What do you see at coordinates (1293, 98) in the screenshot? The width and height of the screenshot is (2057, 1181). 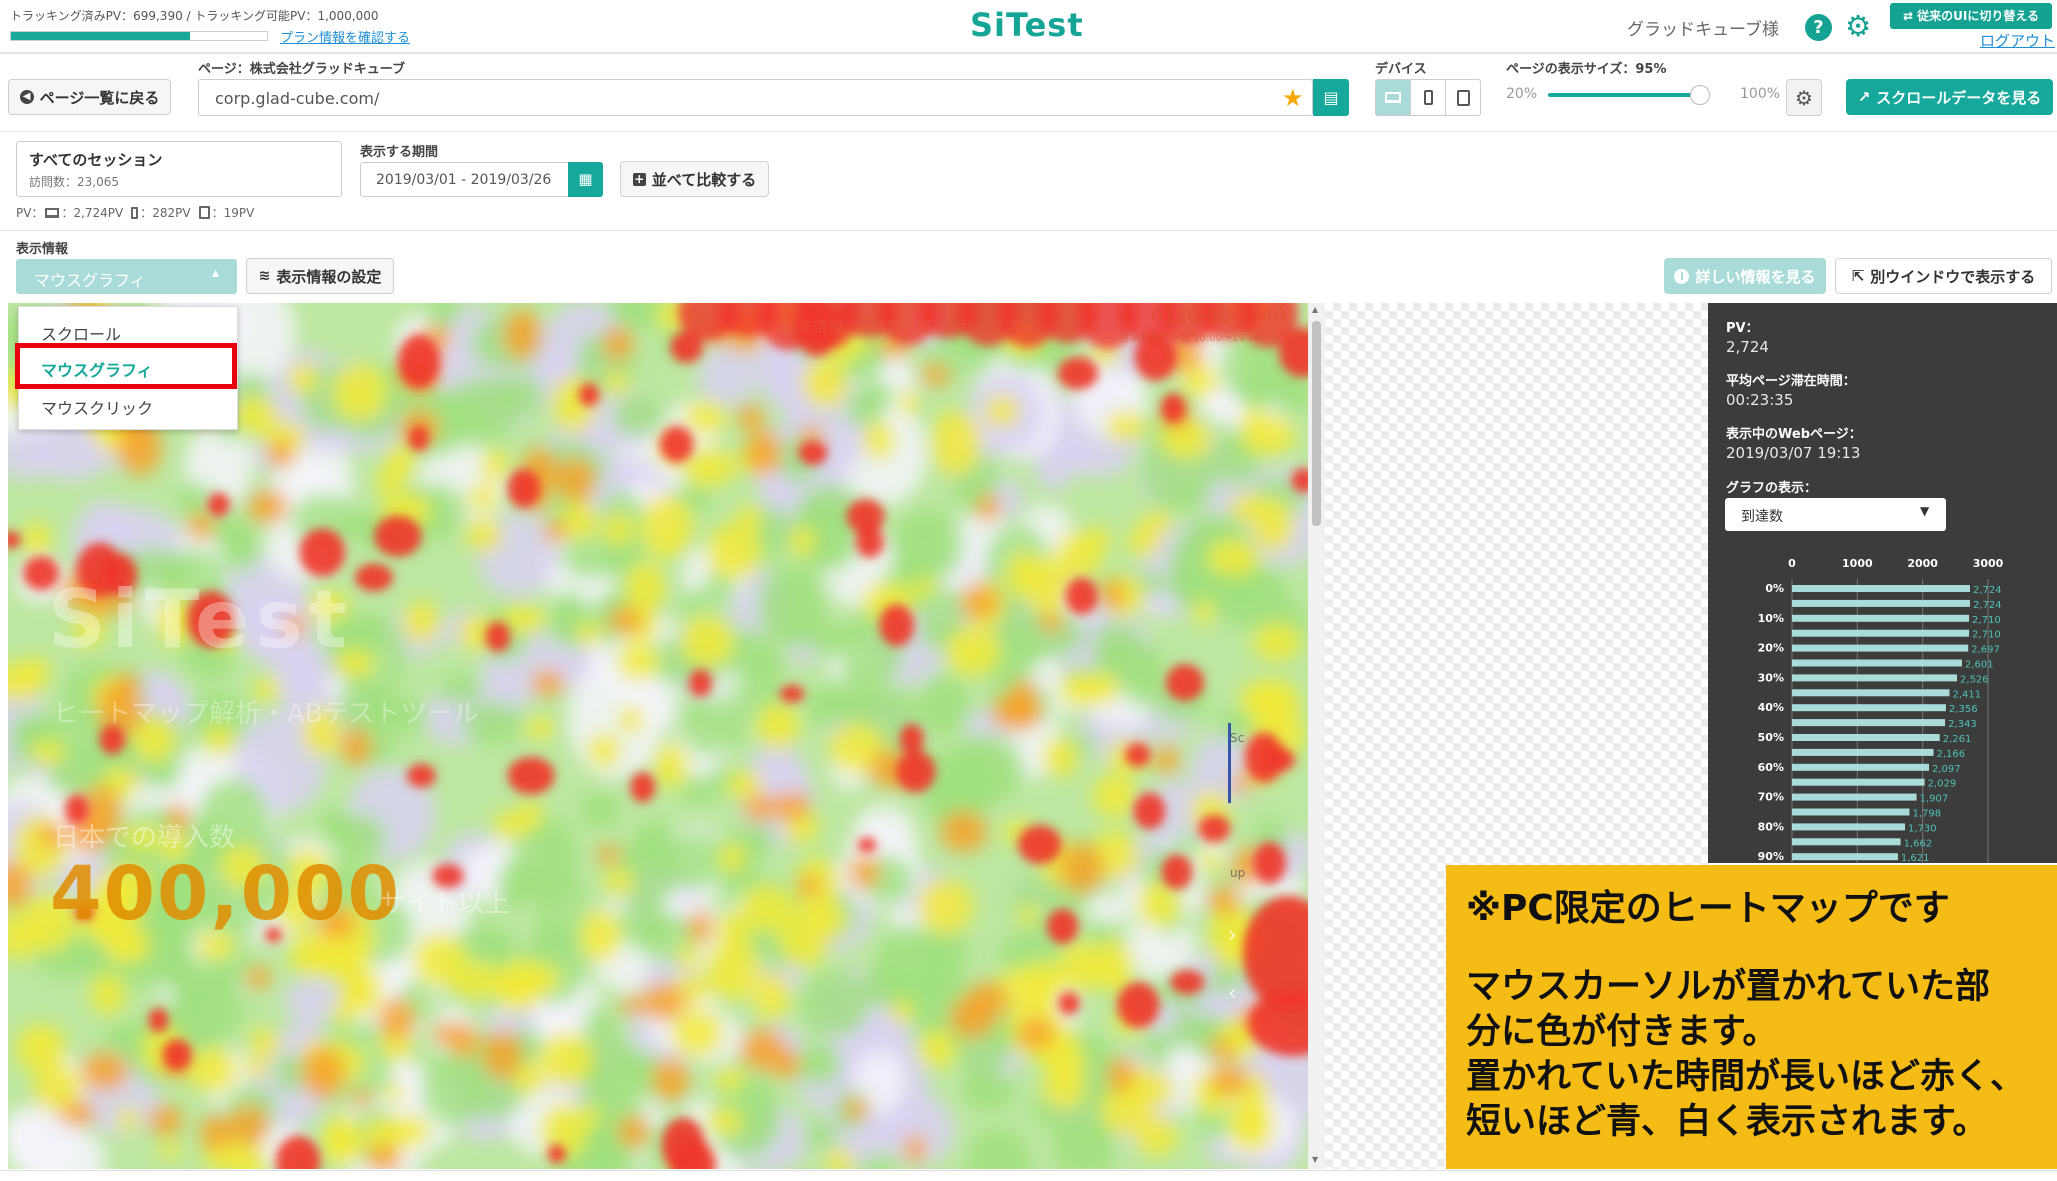 I see `star-icon: ★` at bounding box center [1293, 98].